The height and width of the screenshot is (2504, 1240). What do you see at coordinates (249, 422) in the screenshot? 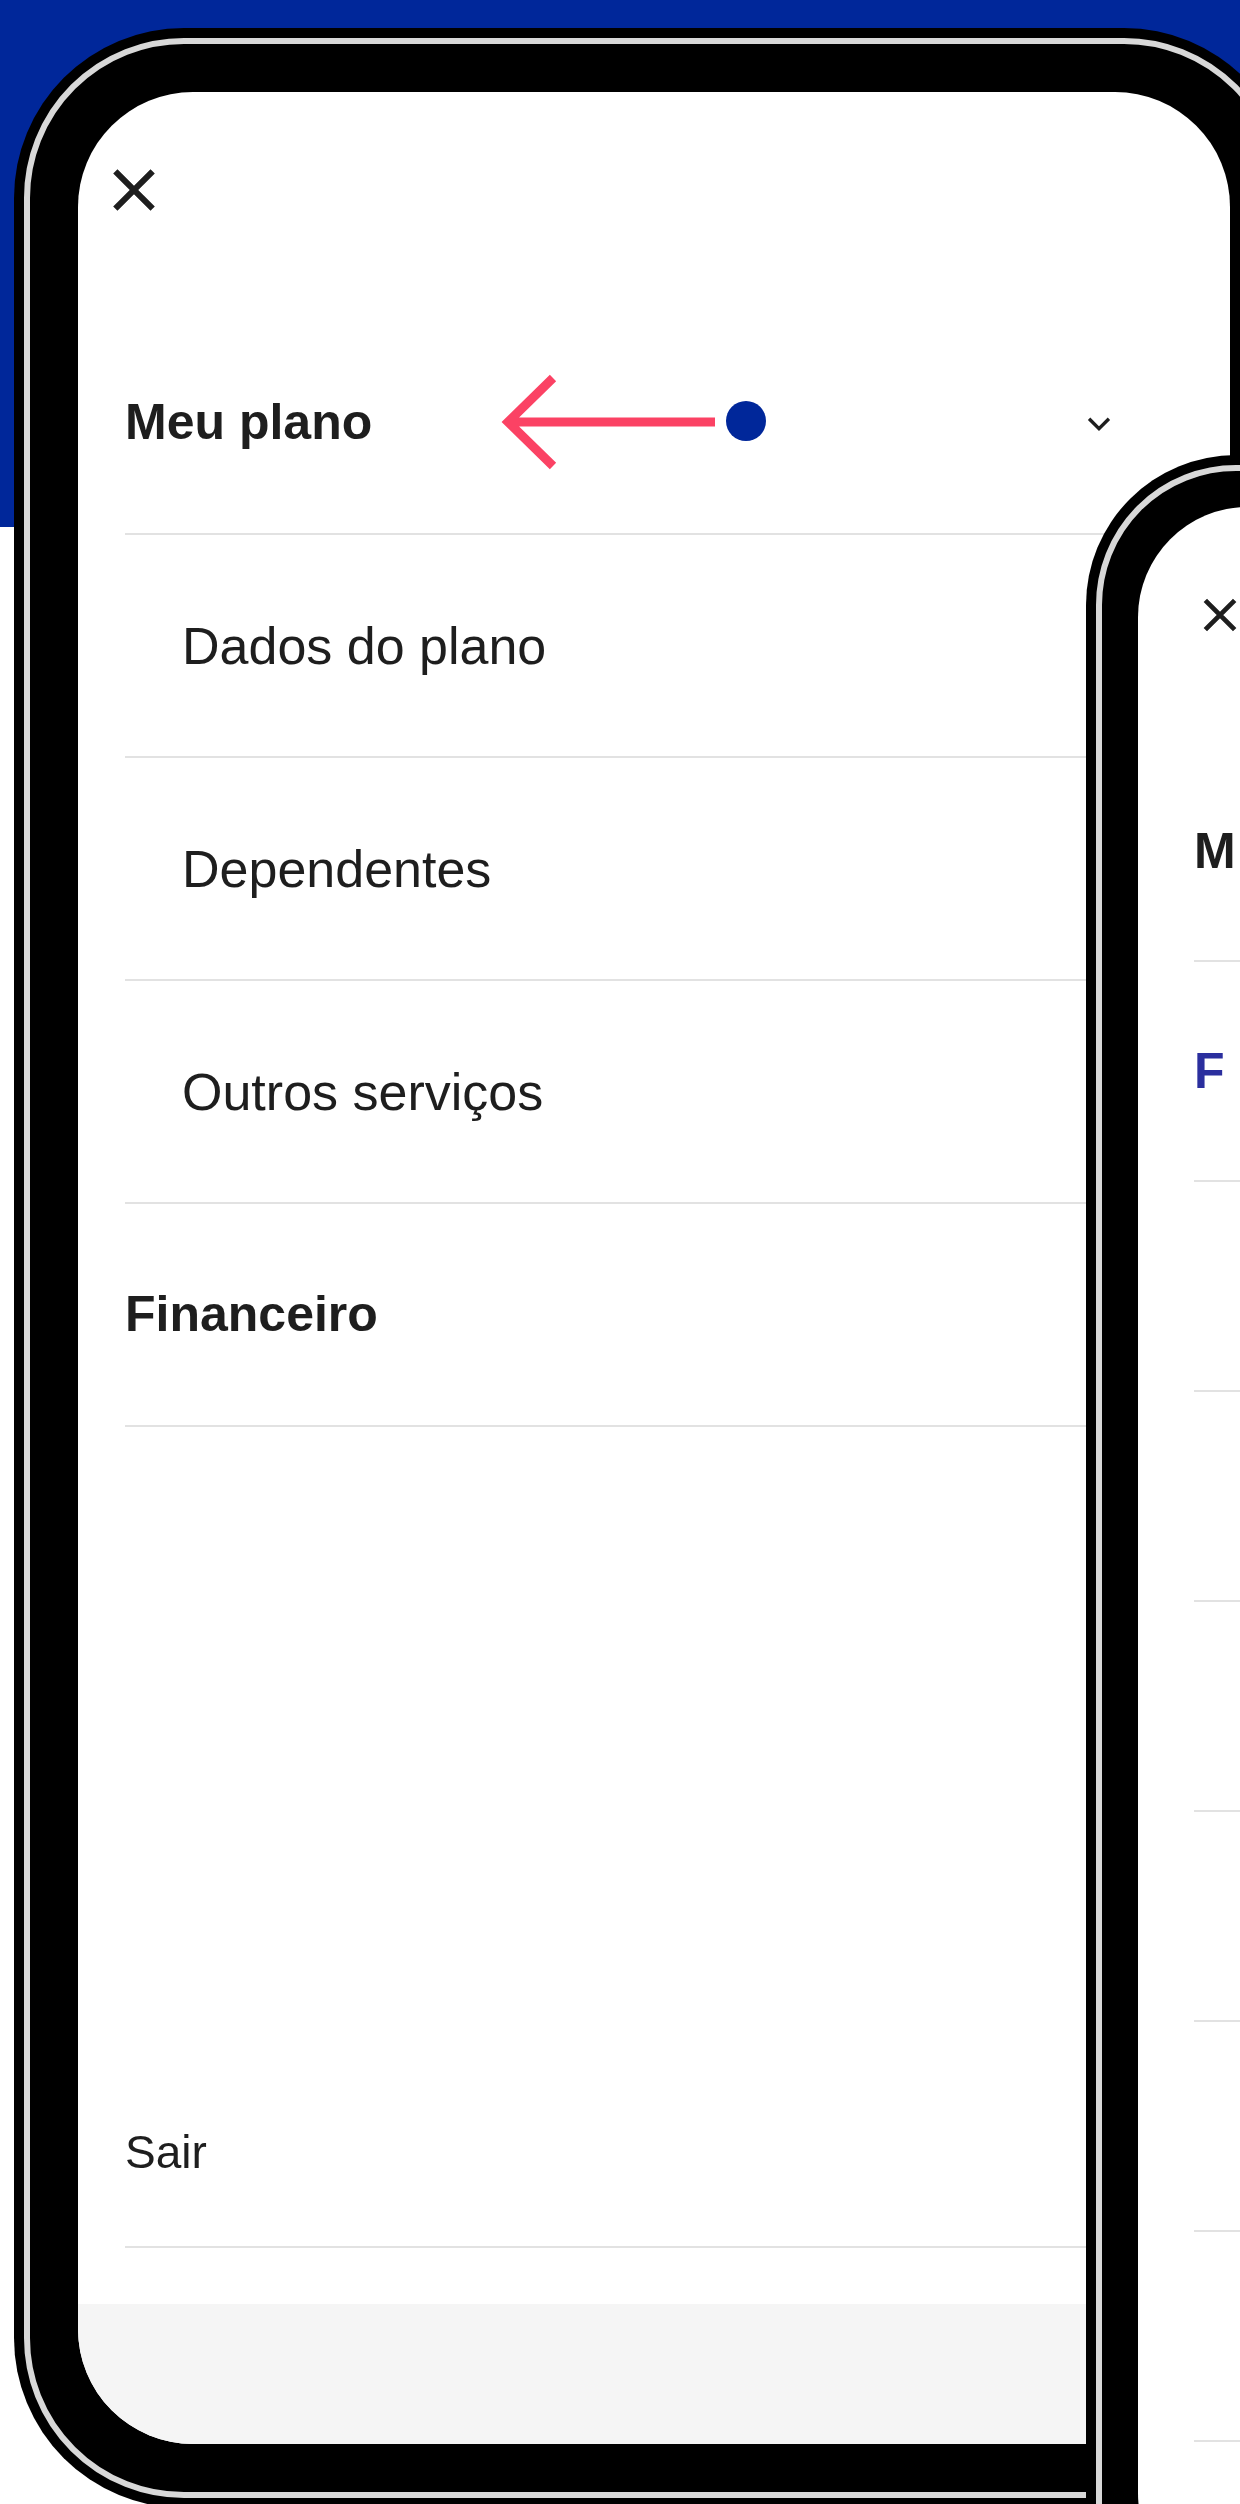
I see `menu-section-title: Meu plano` at bounding box center [249, 422].